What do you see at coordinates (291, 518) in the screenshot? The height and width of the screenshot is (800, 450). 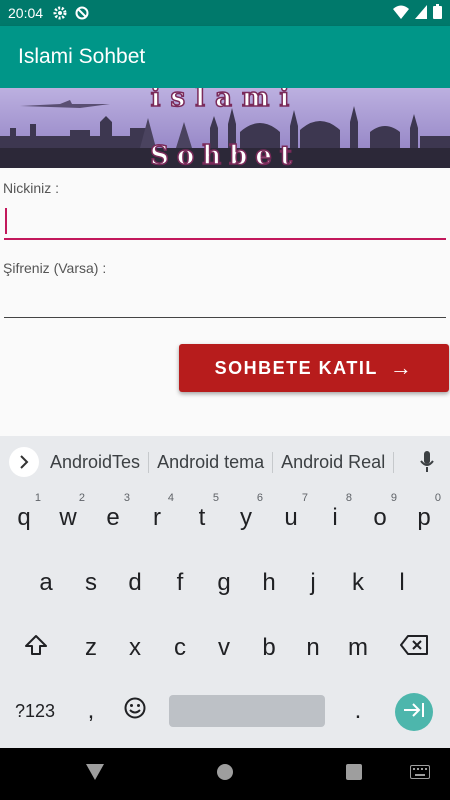 I see `key-u: u7` at bounding box center [291, 518].